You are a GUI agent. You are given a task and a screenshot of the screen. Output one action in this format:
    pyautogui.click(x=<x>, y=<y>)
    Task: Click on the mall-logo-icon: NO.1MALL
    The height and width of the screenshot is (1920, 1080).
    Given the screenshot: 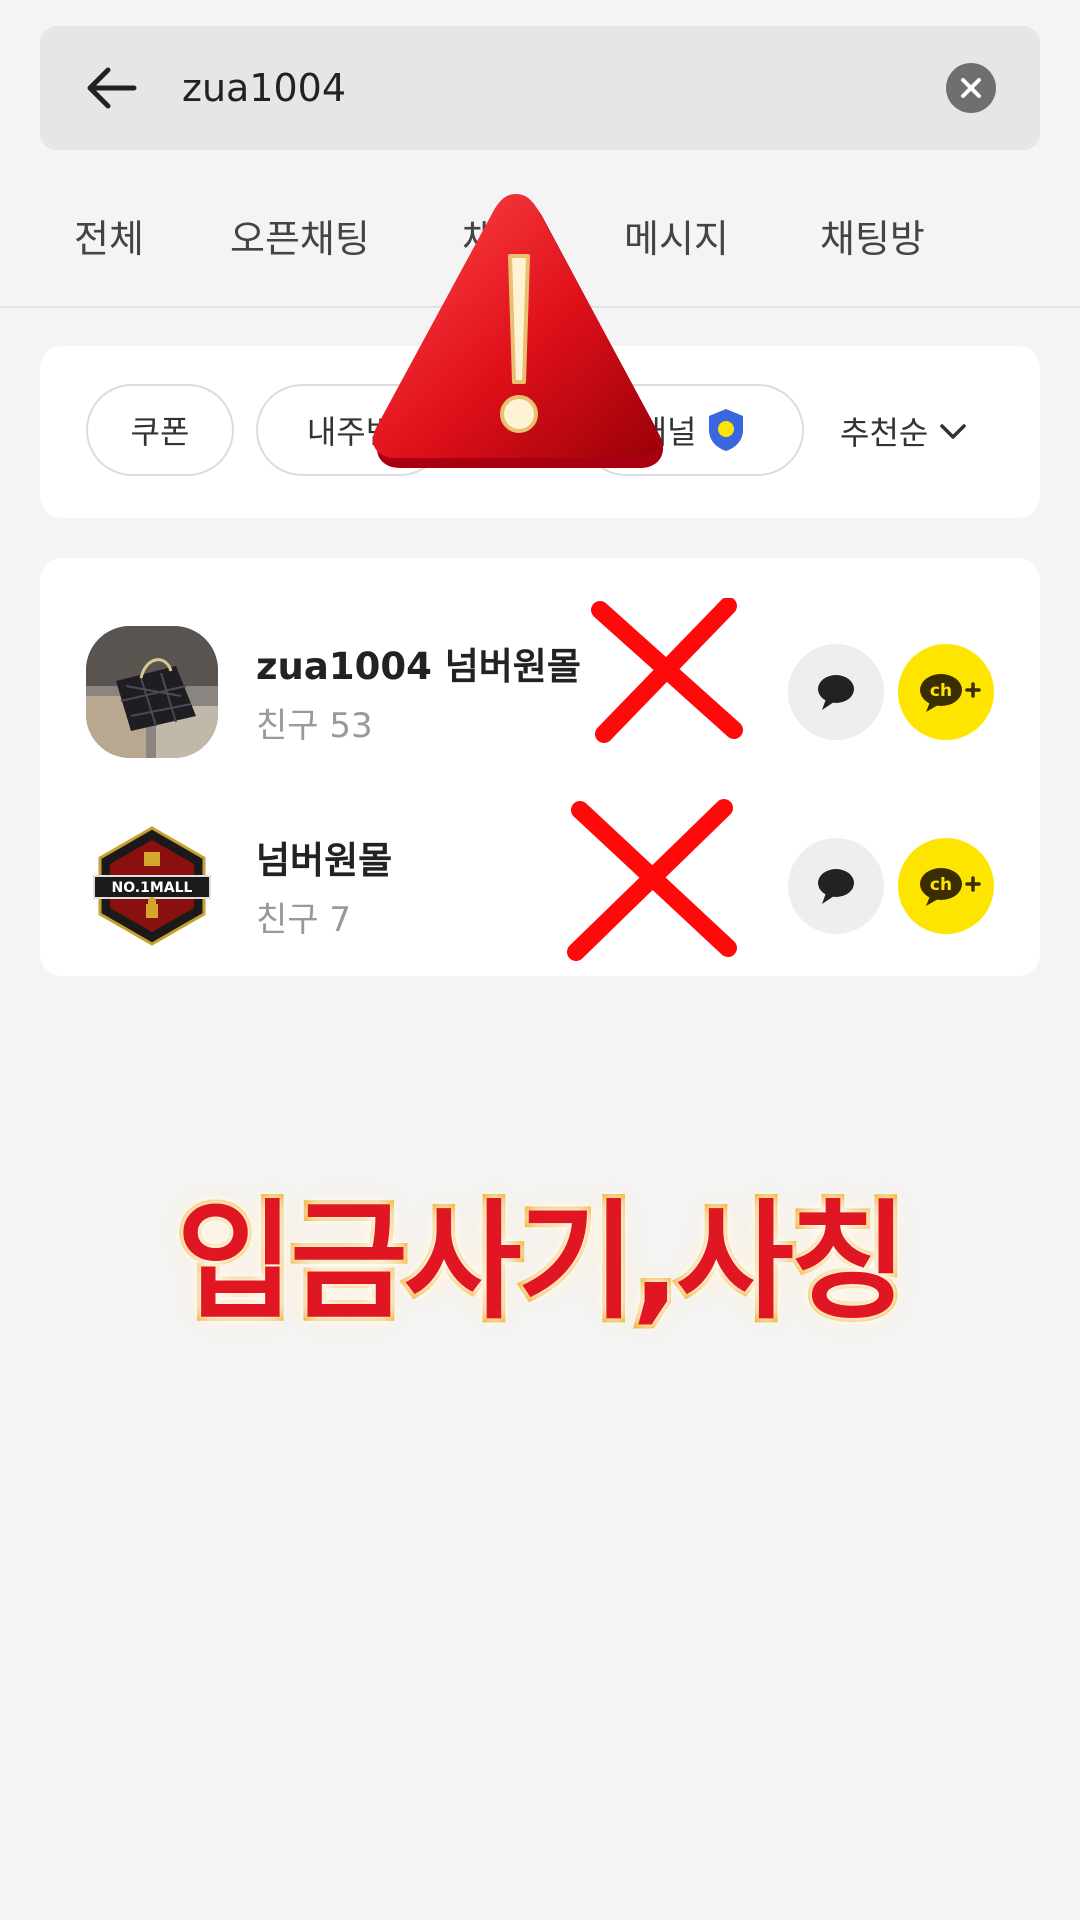 What is the action you would take?
    pyautogui.click(x=152, y=886)
    